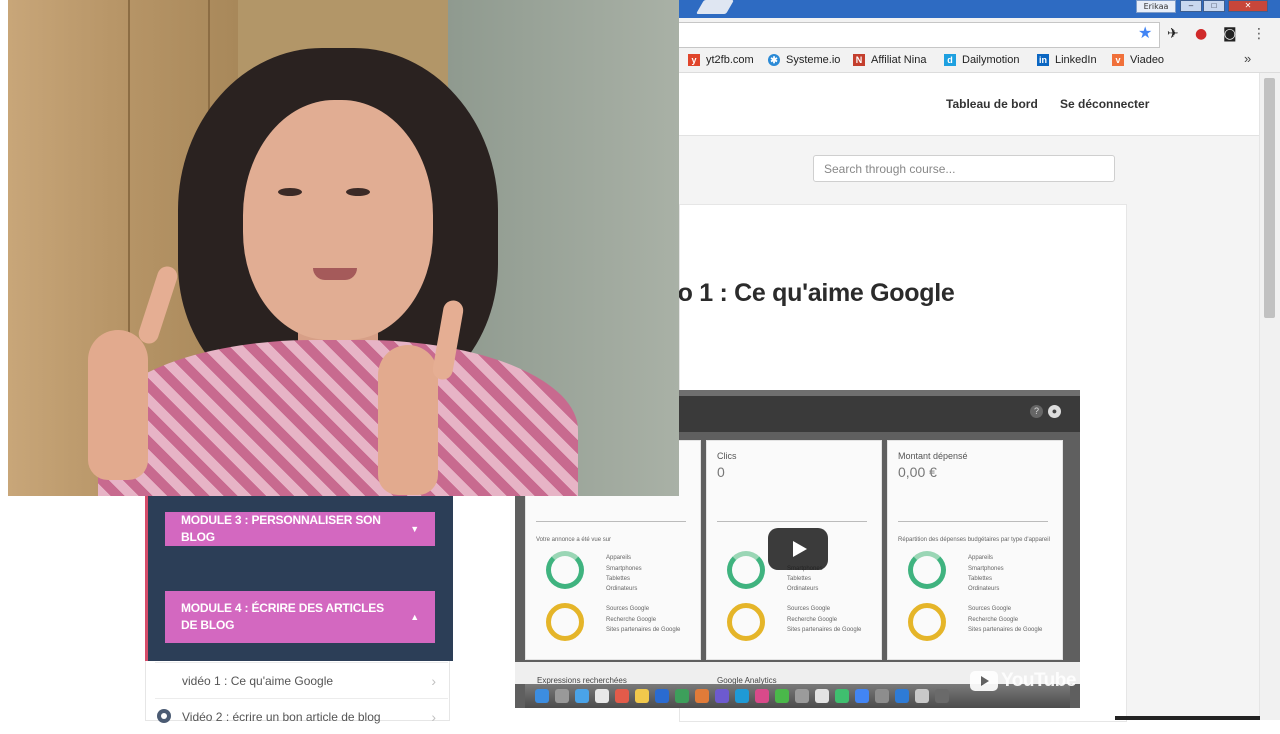 The height and width of the screenshot is (734, 1280). What do you see at coordinates (1054, 411) in the screenshot?
I see `account-icon: ●` at bounding box center [1054, 411].